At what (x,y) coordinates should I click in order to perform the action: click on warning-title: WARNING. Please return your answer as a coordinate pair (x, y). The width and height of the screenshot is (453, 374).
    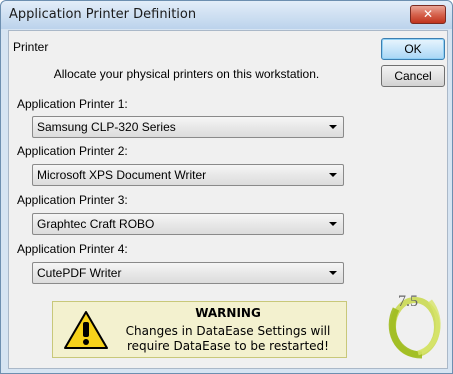
    Looking at the image, I should click on (228, 313).